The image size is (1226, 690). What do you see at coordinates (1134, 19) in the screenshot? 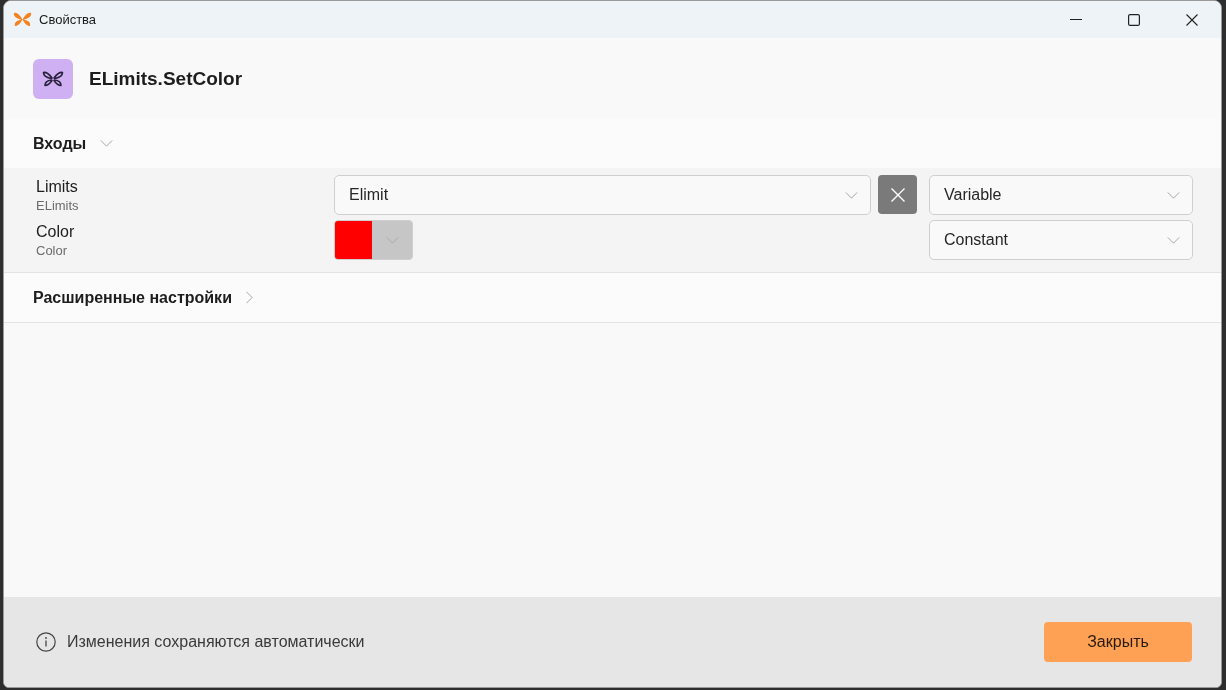
I see `maximize-icon` at bounding box center [1134, 19].